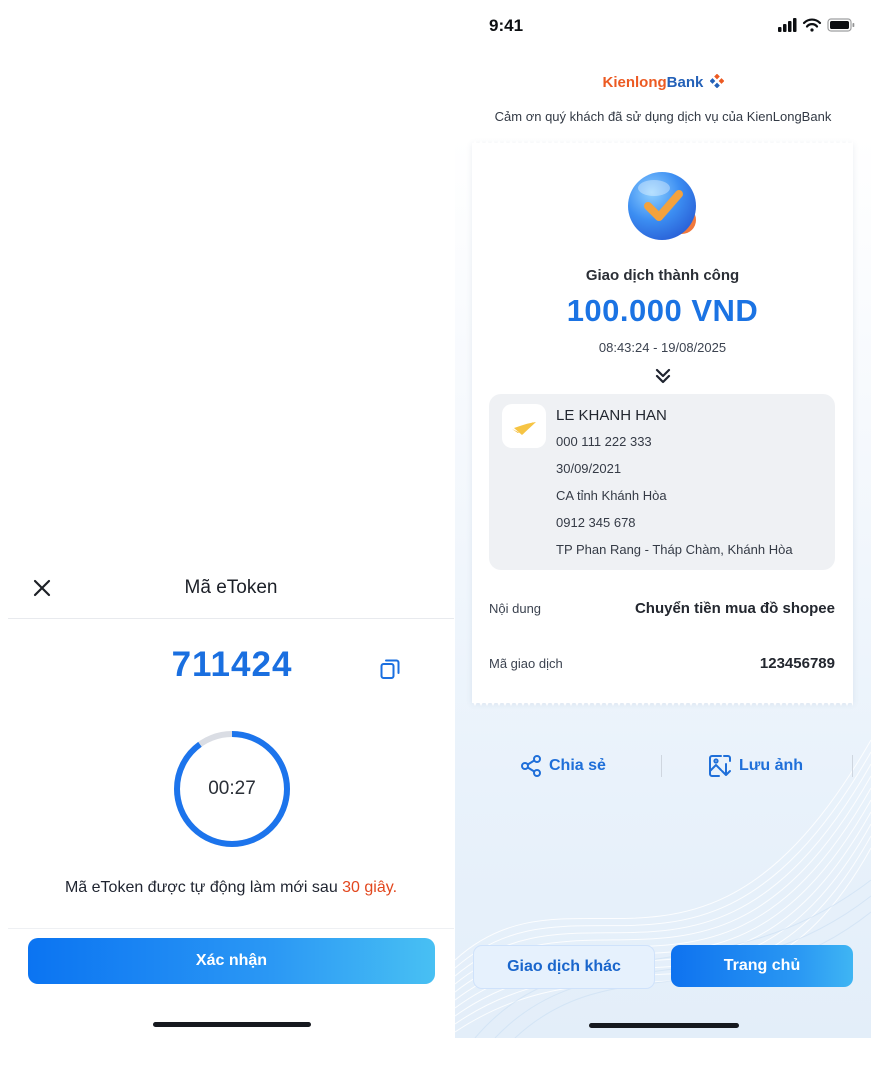 The width and height of the screenshot is (883, 1073). I want to click on refresh-seconds: 30 giây., so click(370, 887).